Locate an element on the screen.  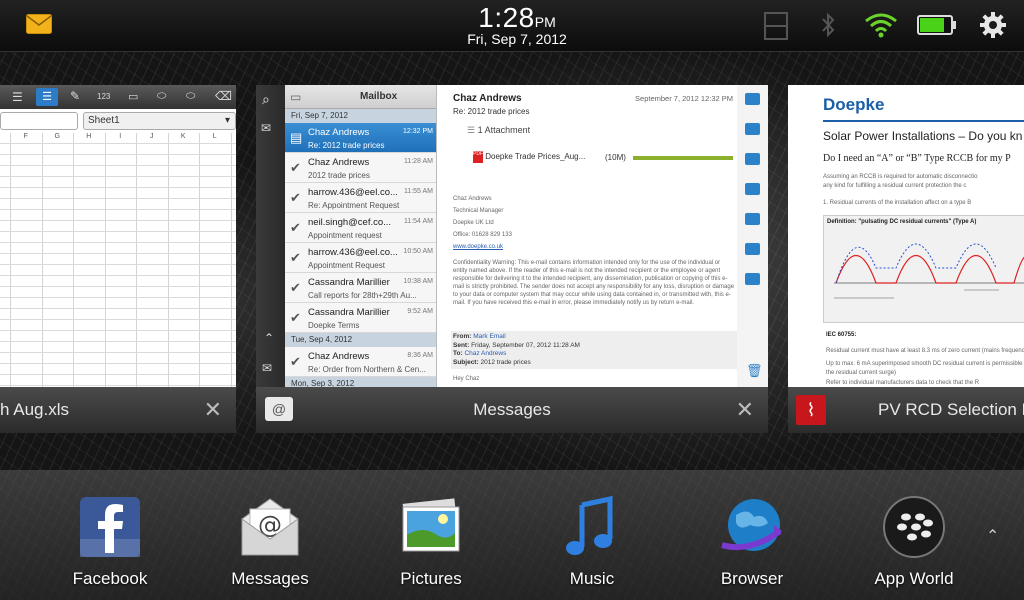
forward-icon is located at coordinates (752, 189).